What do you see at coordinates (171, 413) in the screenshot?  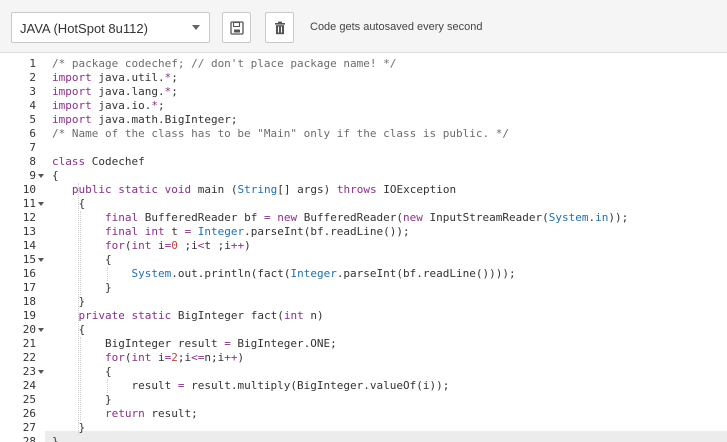 I see `code-token: result;` at bounding box center [171, 413].